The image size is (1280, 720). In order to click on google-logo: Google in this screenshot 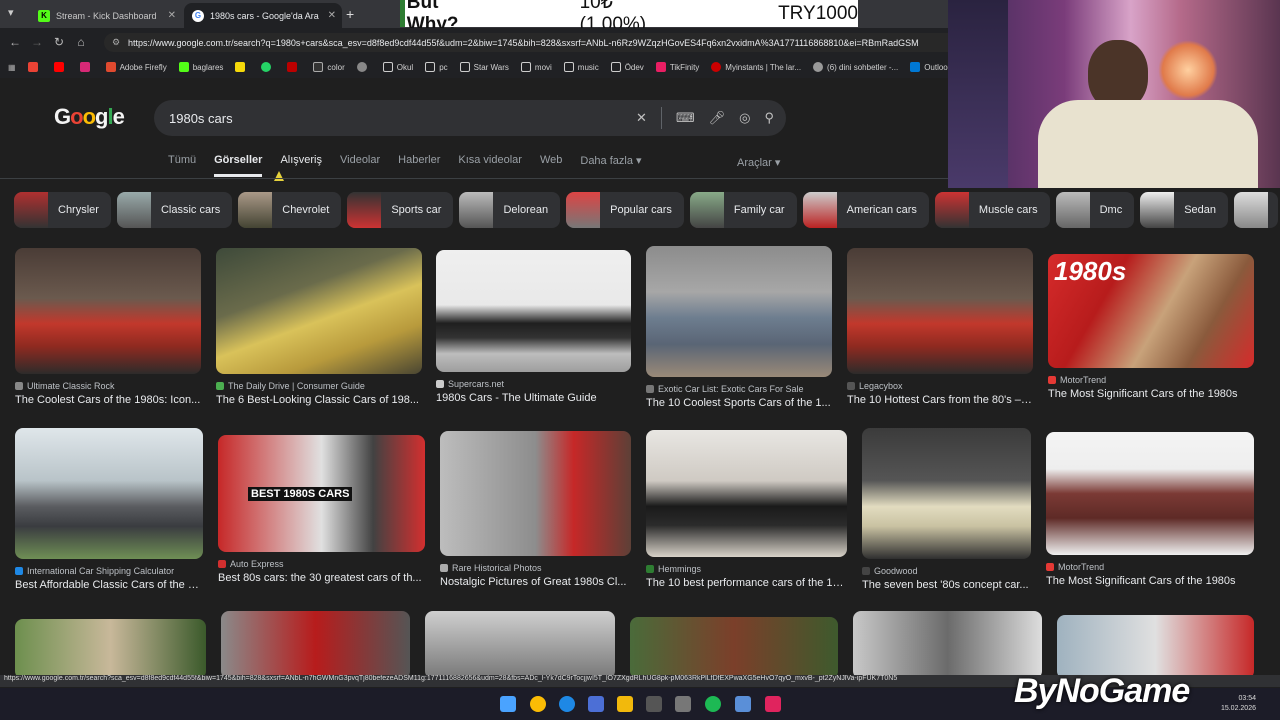, I will do `click(89, 117)`.